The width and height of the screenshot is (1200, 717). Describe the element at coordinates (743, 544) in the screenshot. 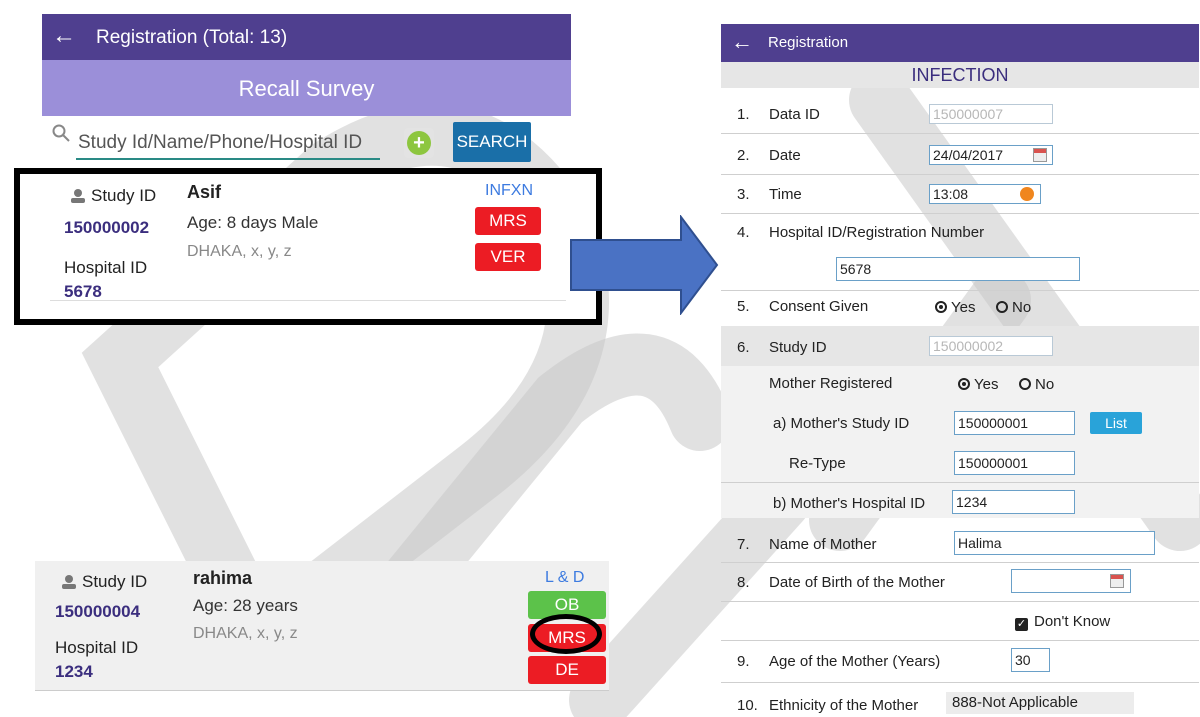

I see `row-number: 7.` at that location.